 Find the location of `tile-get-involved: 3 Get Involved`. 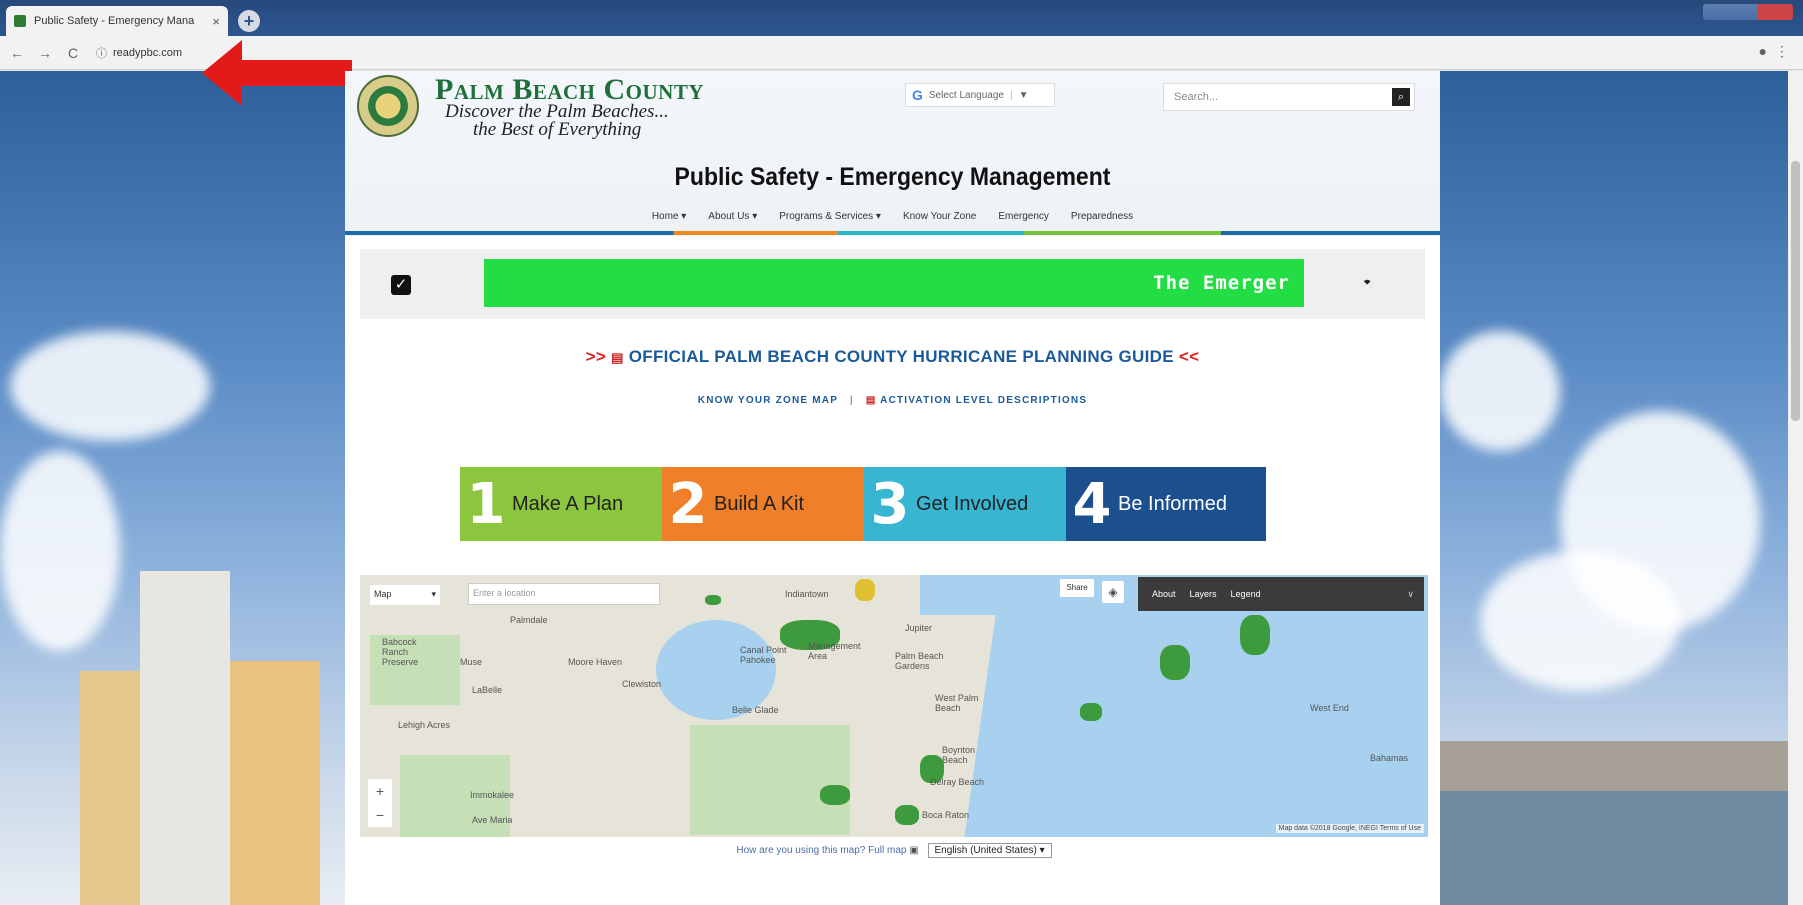

tile-get-involved: 3 Get Involved is located at coordinates (965, 504).